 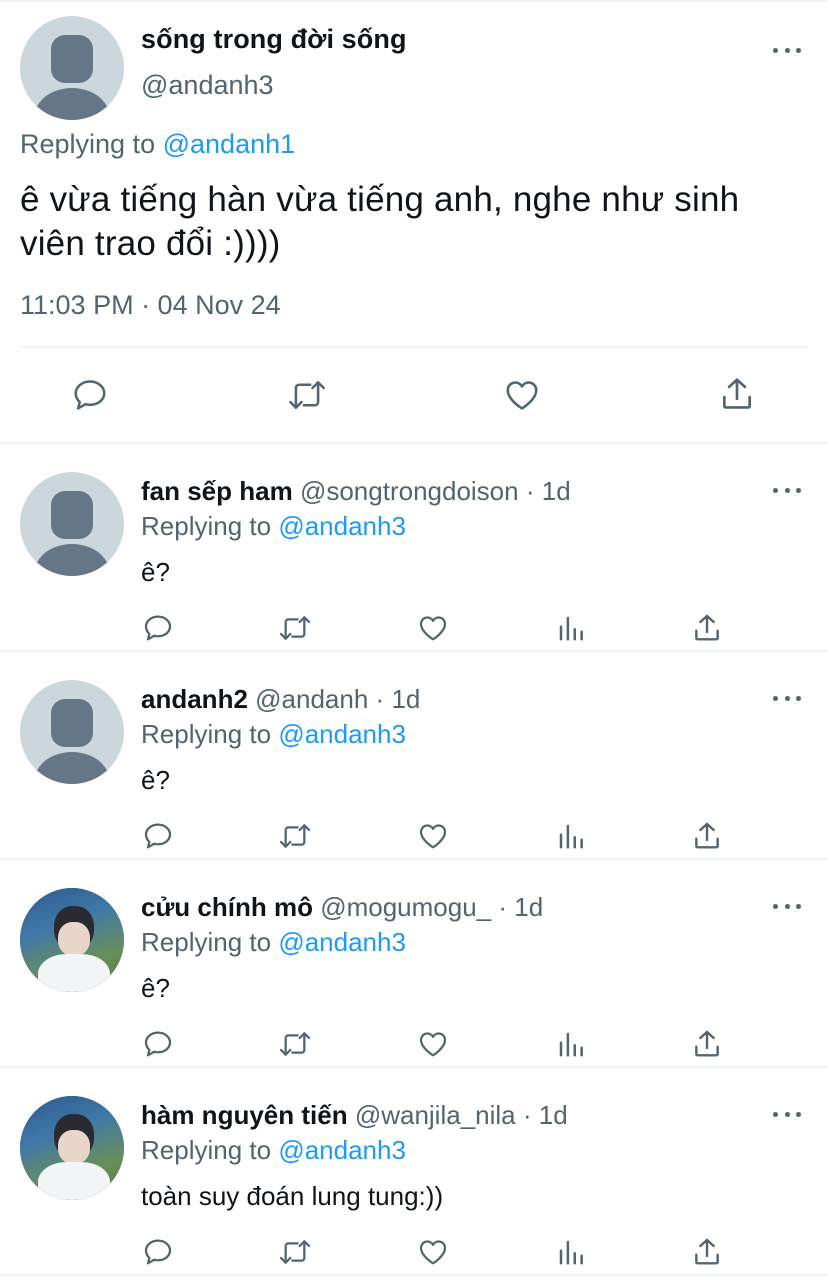 What do you see at coordinates (311, 699) in the screenshot?
I see `author-handle: @andanh` at bounding box center [311, 699].